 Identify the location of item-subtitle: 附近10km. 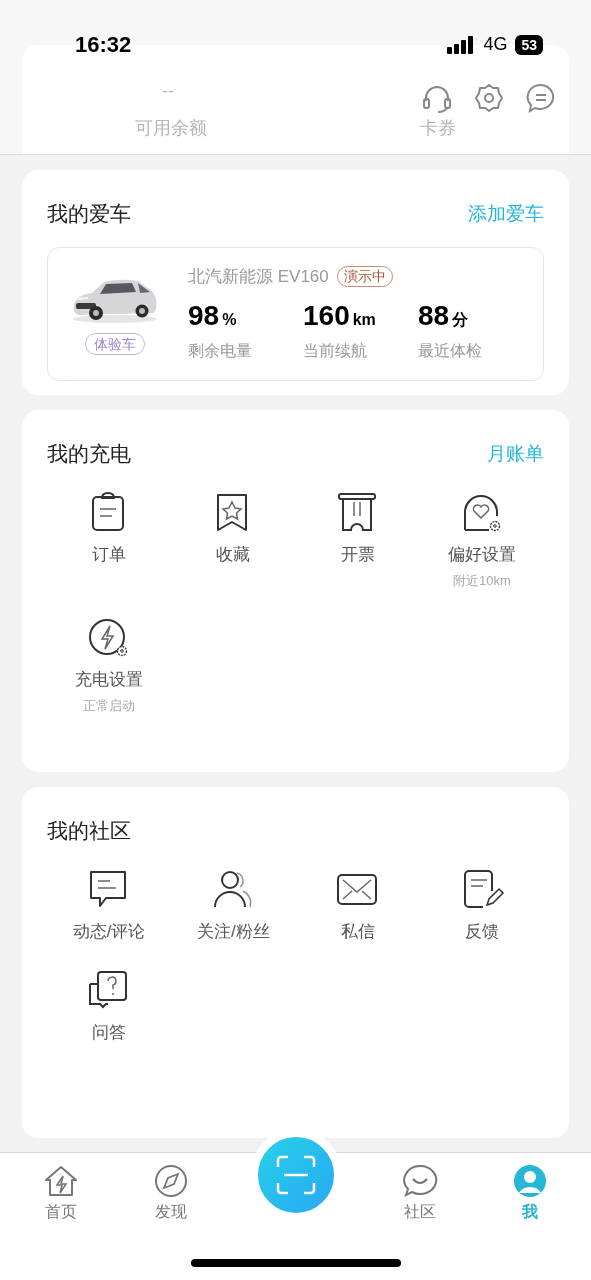
(481, 581).